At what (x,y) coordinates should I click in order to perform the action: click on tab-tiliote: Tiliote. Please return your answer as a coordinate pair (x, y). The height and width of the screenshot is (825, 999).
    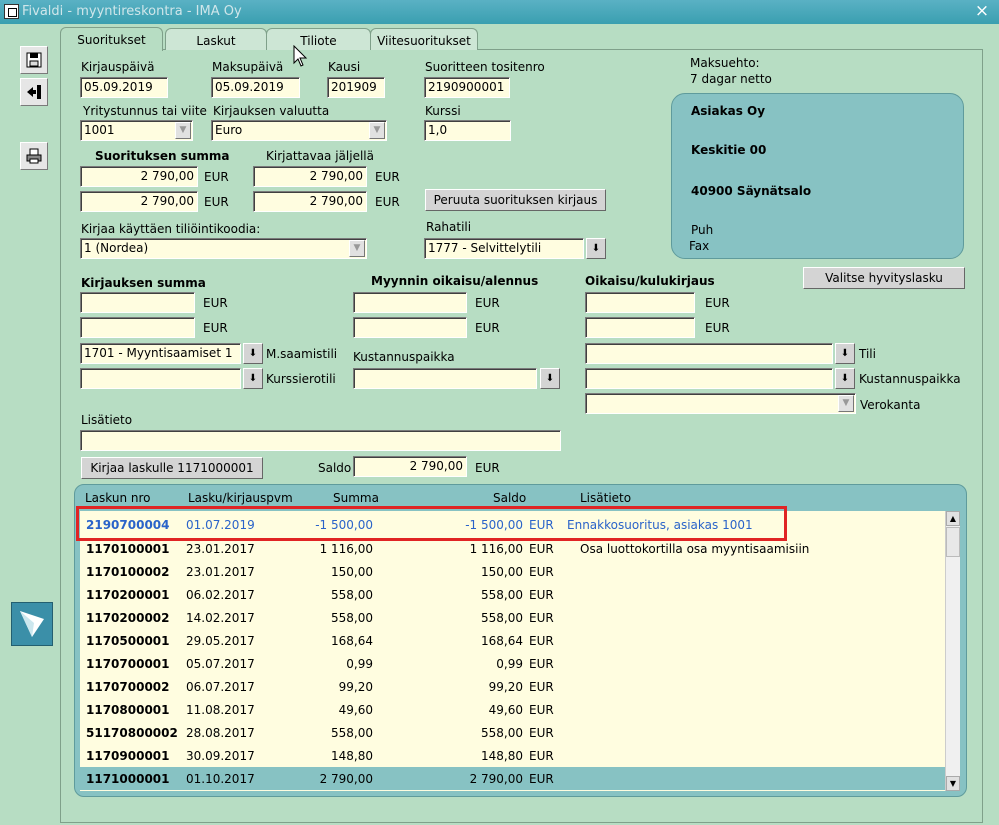
    Looking at the image, I should click on (318, 39).